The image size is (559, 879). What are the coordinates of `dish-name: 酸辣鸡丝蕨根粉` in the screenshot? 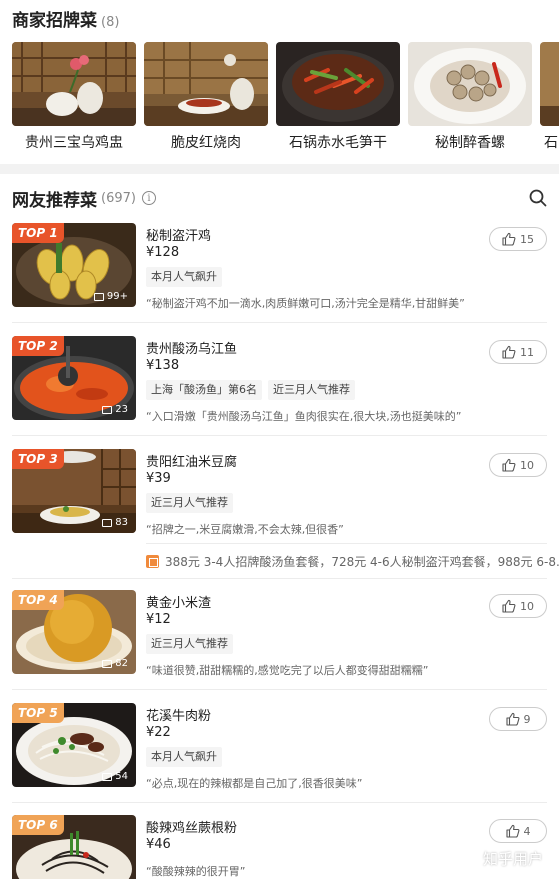 It's located at (192, 828).